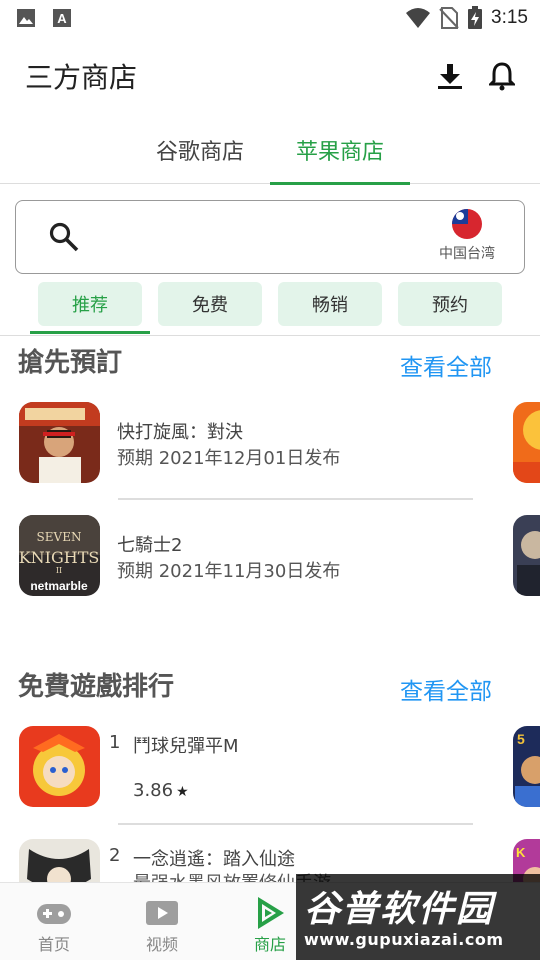 The height and width of the screenshot is (960, 540). I want to click on app-release-date: 预期 2021年12月01日发布, so click(229, 458).